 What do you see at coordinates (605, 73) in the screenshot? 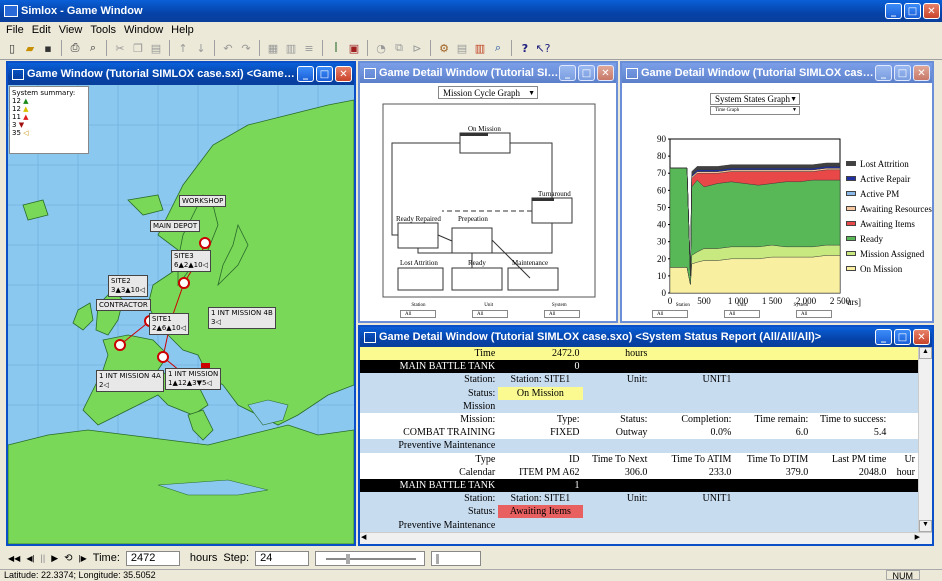
I see `cycle-close-button: ✕` at bounding box center [605, 73].